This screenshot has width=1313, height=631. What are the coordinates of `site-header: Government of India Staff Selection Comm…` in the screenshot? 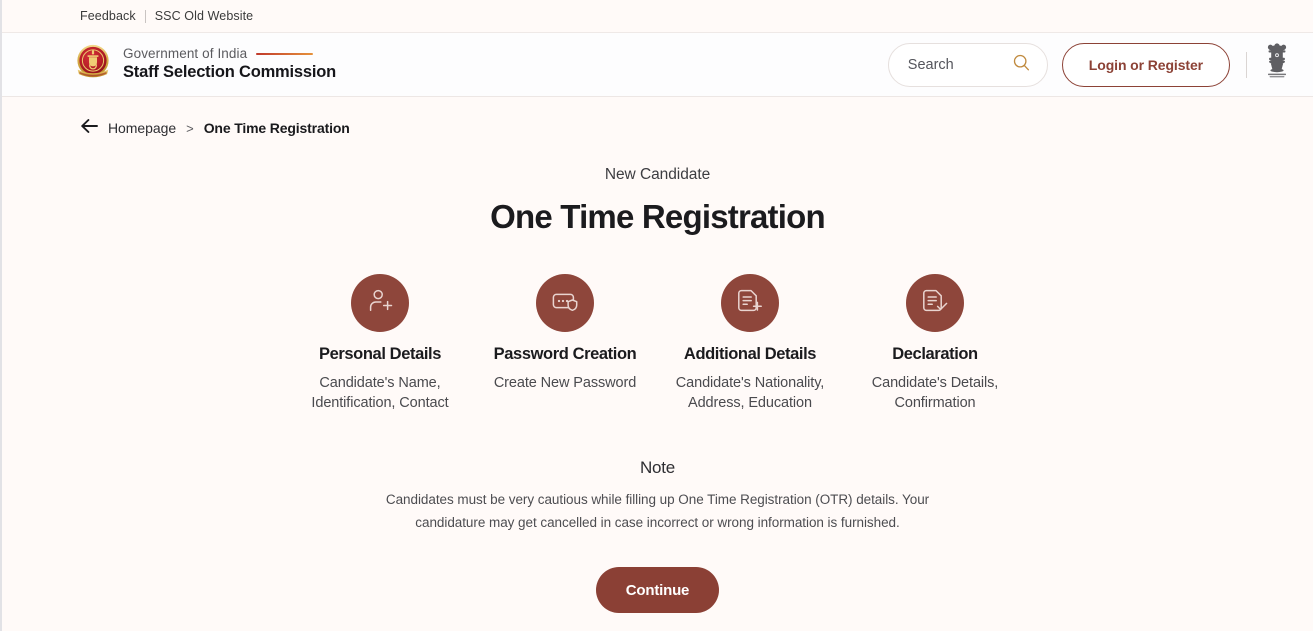 It's located at (657, 65).